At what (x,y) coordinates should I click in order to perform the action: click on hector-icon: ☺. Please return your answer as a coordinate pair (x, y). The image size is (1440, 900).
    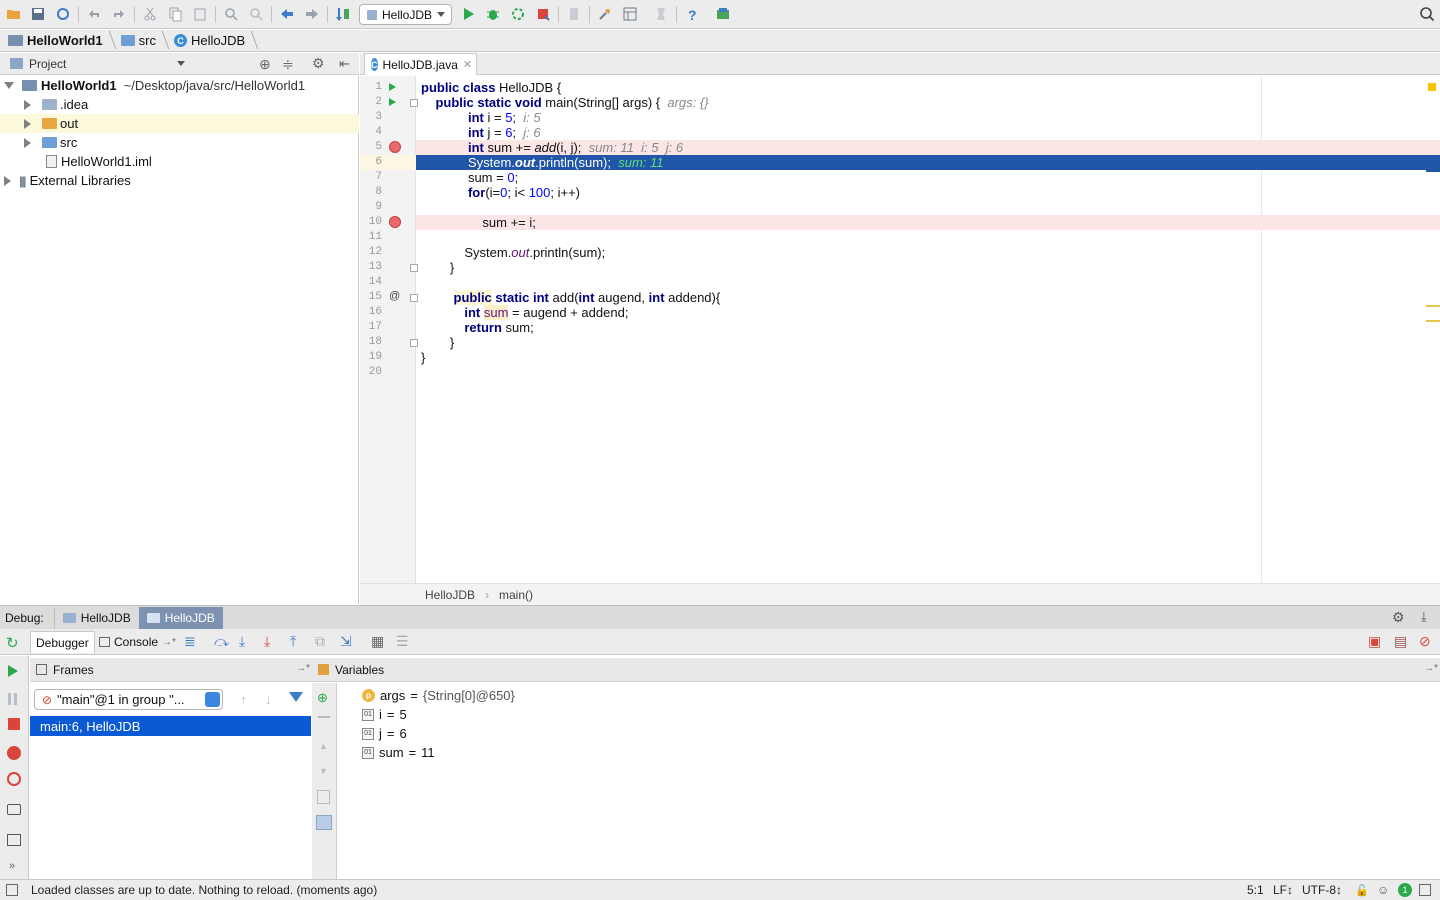
    Looking at the image, I should click on (1383, 890).